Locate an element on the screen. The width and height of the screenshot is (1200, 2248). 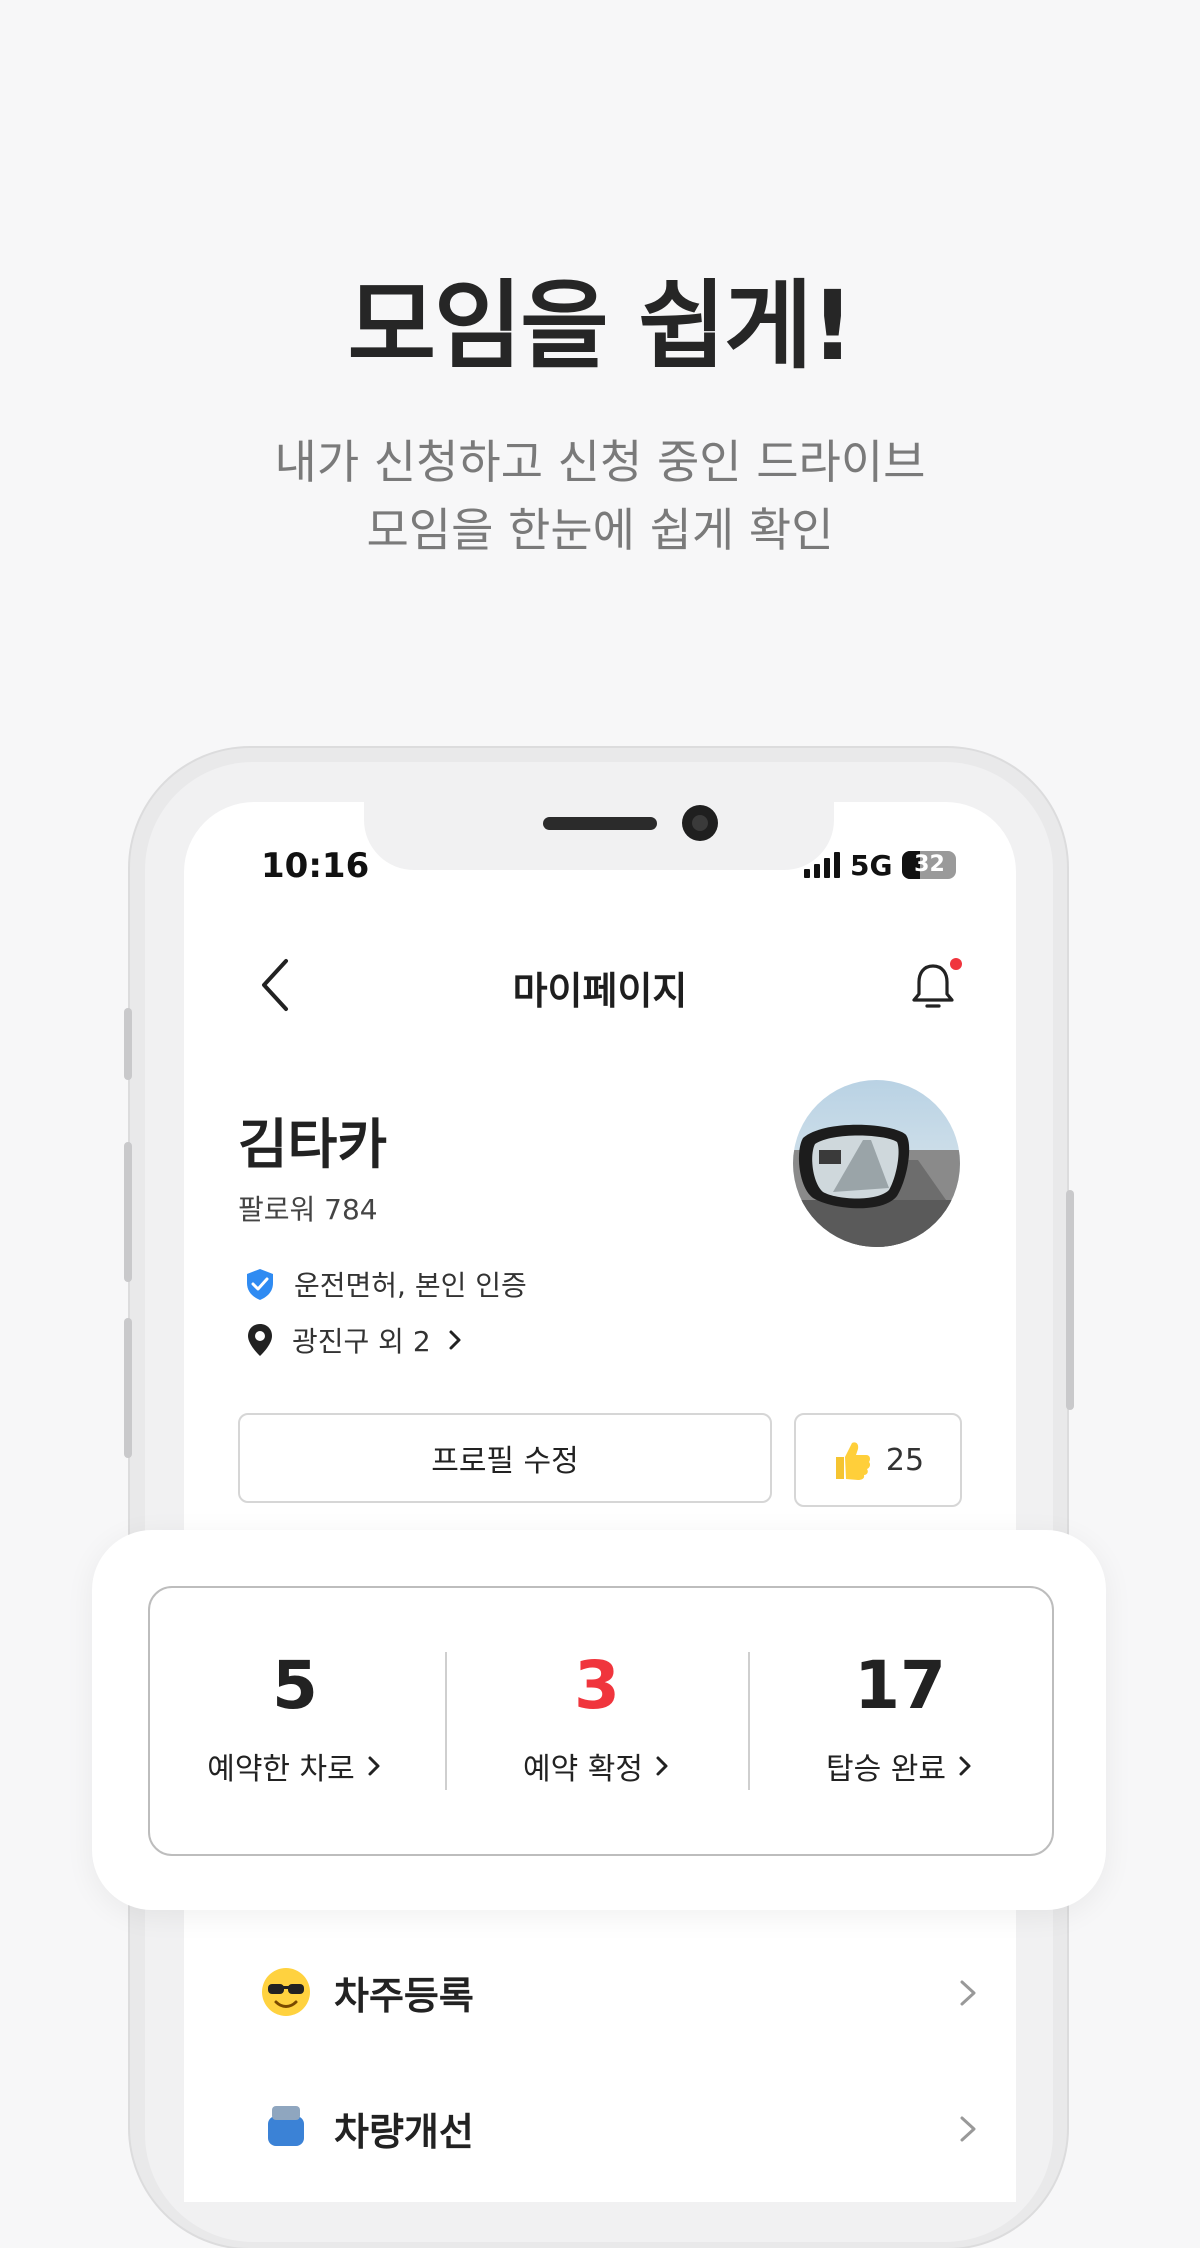
stat-completed-value: 17 is located at coordinates (900, 1685).